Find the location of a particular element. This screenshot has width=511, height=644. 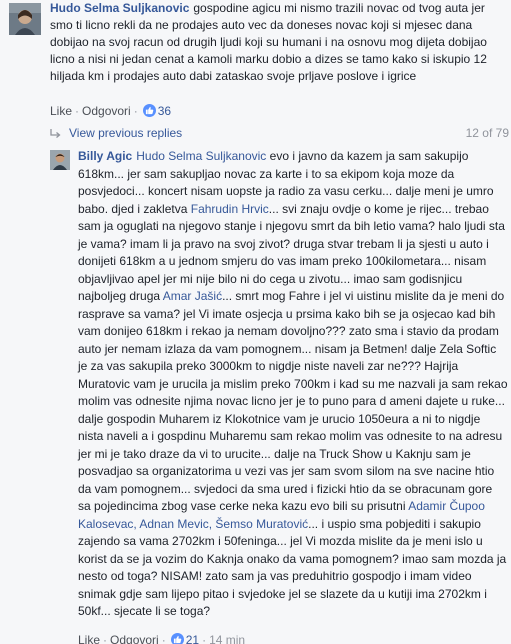

comment-author: Hudo Selma Suljkanovic is located at coordinates (119, 8).